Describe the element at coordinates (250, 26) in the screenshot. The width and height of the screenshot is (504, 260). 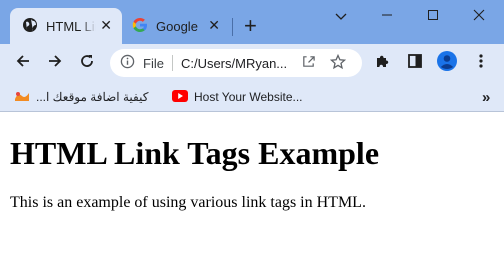
I see `new-tab-button: +` at that location.